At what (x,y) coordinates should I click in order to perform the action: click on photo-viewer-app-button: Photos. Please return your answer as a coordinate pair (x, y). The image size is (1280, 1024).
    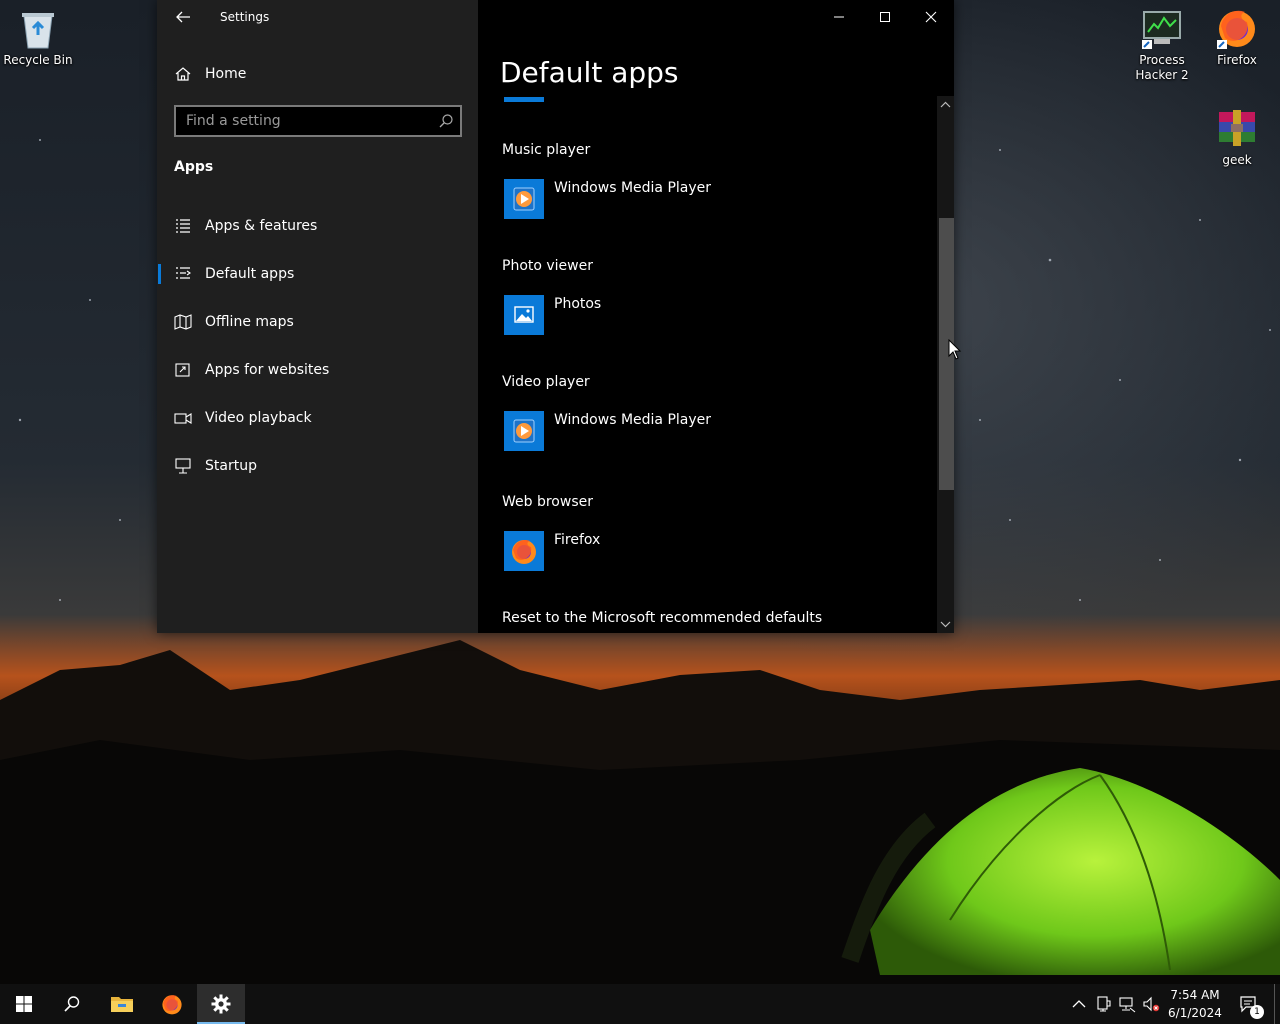
    Looking at the image, I should click on (652, 315).